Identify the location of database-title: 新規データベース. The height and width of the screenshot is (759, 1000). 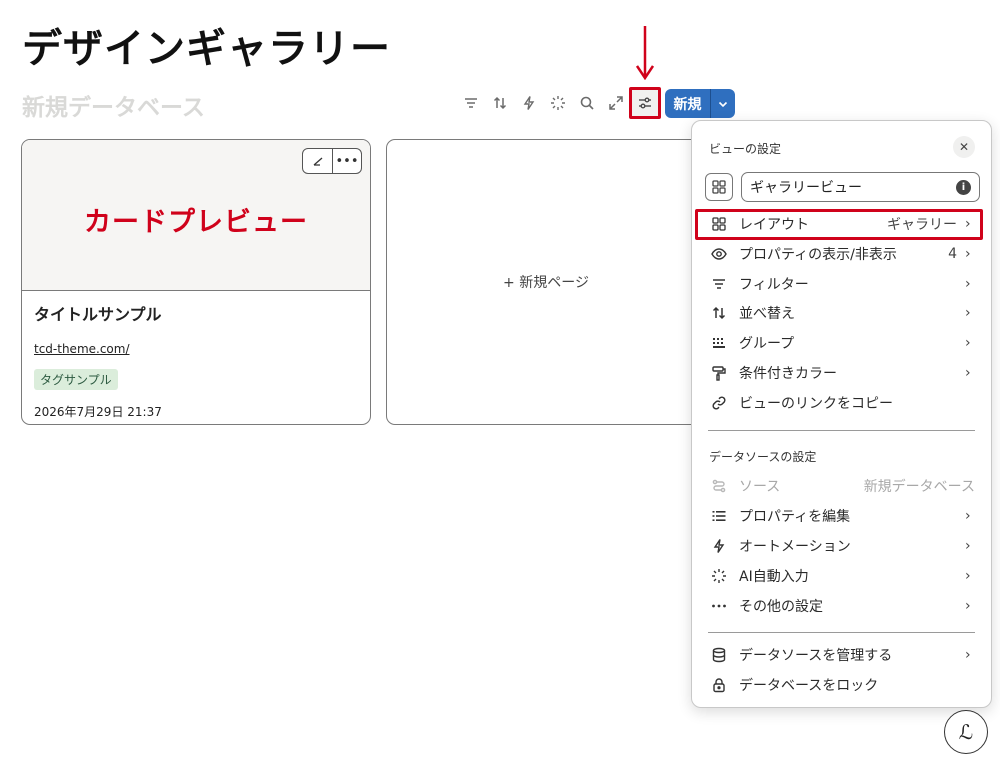
(113, 105).